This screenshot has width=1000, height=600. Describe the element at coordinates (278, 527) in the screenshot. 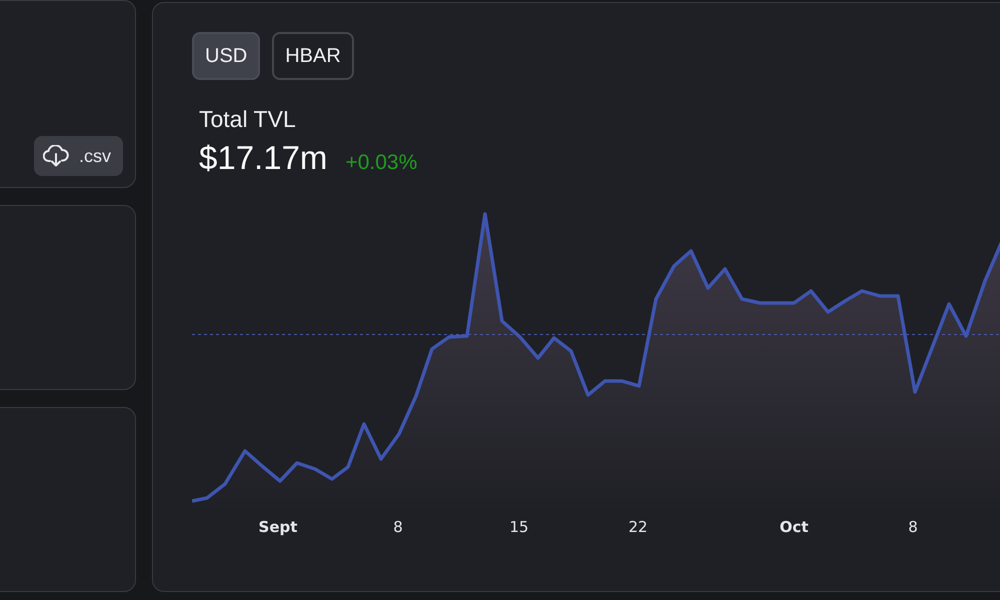

I see `x-axis-label: Sept` at that location.